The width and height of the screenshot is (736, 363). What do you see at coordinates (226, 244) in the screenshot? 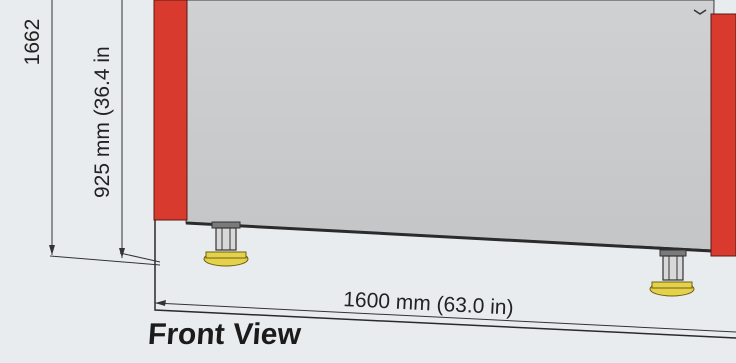
I see `left-leveling-foot` at bounding box center [226, 244].